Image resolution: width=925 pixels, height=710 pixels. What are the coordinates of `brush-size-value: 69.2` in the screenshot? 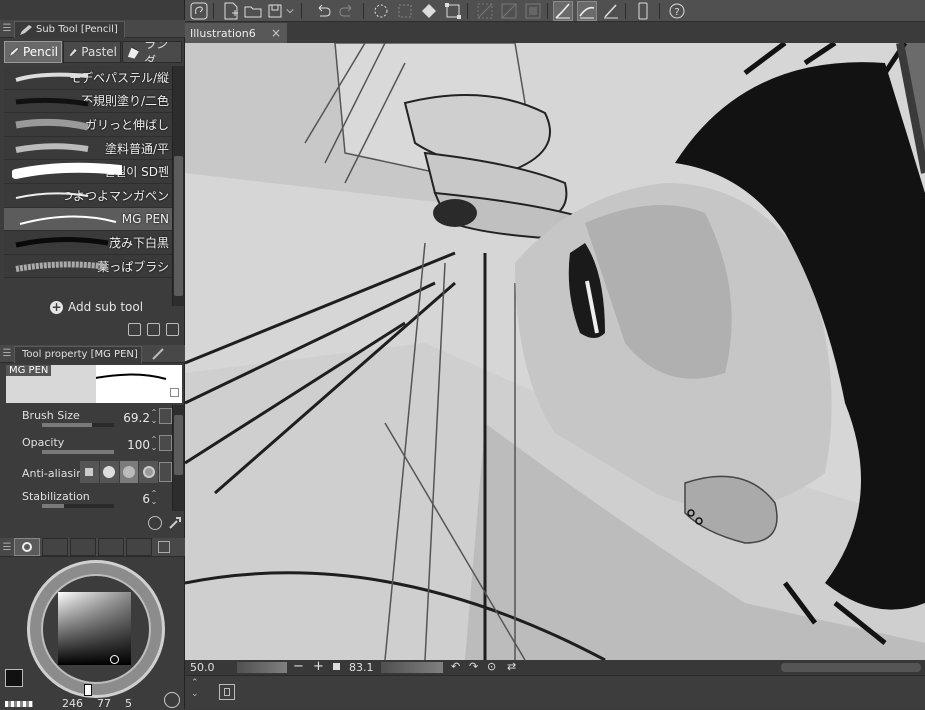 It's located at (136, 418).